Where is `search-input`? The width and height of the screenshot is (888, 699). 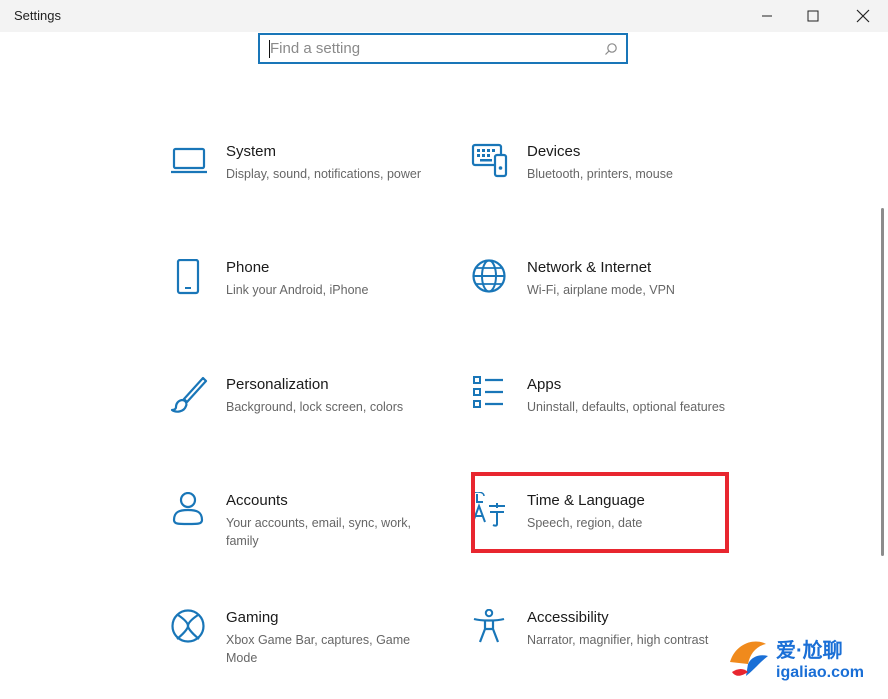 search-input is located at coordinates (430, 48).